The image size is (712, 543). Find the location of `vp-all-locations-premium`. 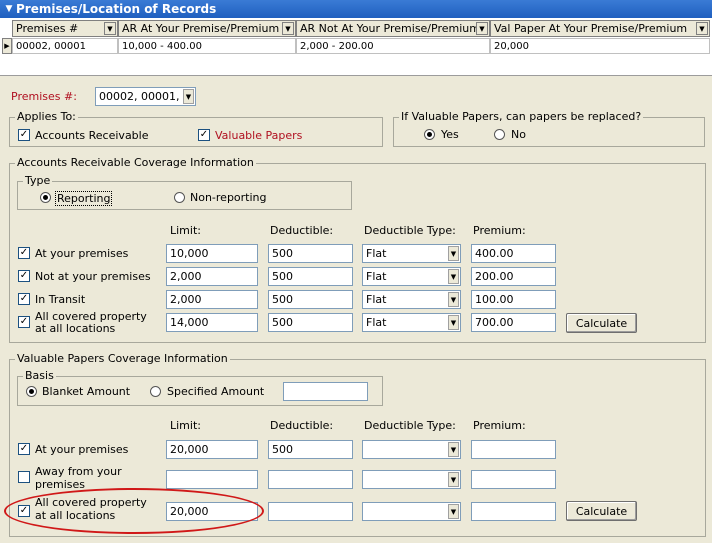

vp-all-locations-premium is located at coordinates (513, 511).